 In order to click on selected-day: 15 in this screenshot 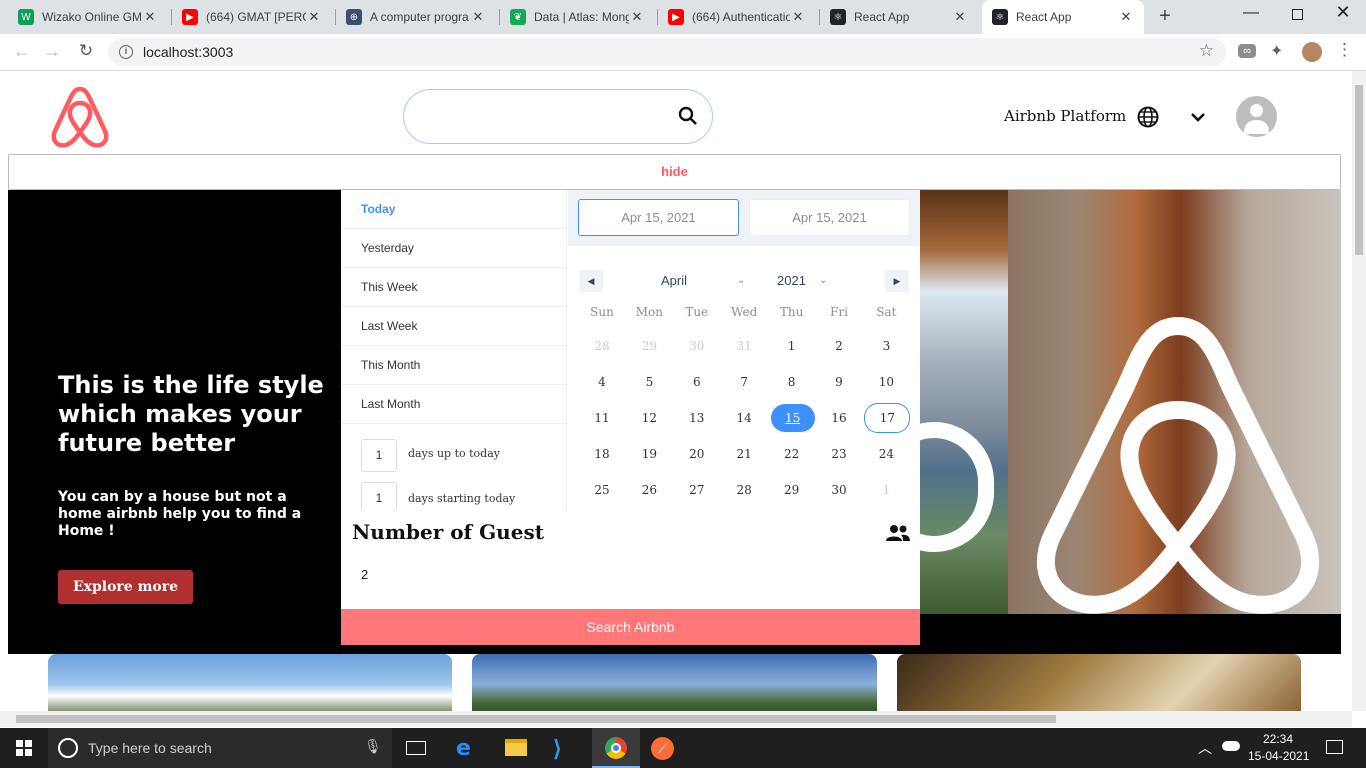, I will do `click(792, 418)`.